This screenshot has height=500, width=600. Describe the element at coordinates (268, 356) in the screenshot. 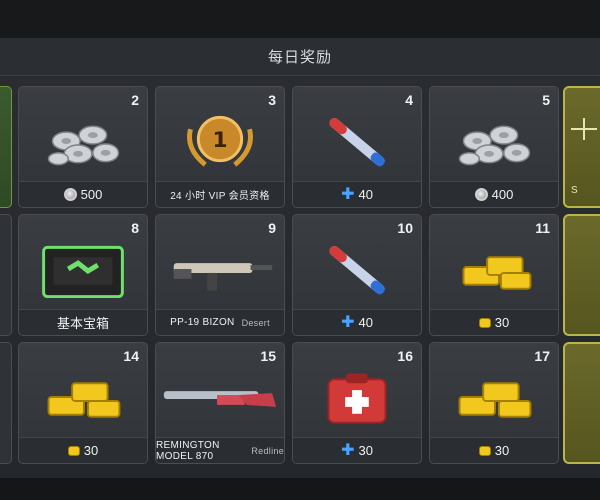

I see `day-number: 15` at that location.